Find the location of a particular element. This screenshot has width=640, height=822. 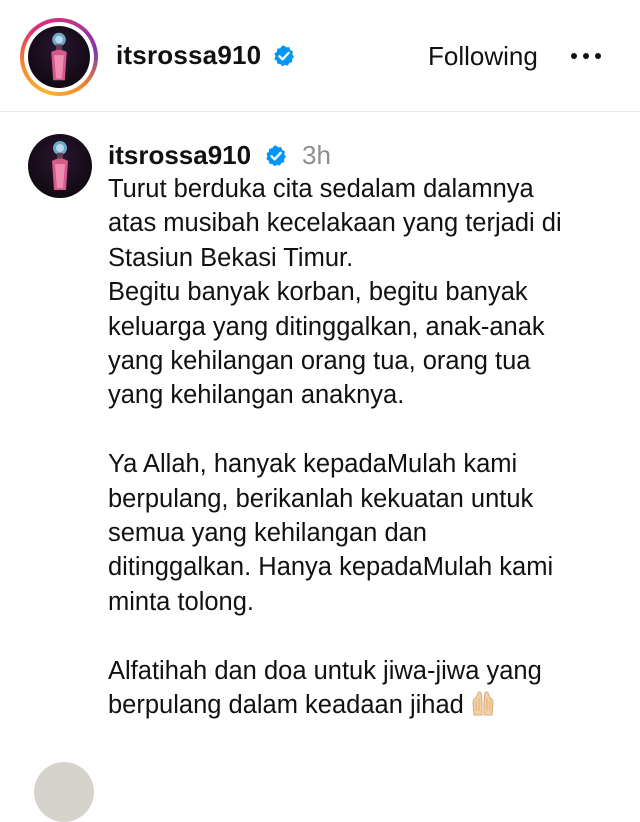

header-avatar is located at coordinates (59, 57).